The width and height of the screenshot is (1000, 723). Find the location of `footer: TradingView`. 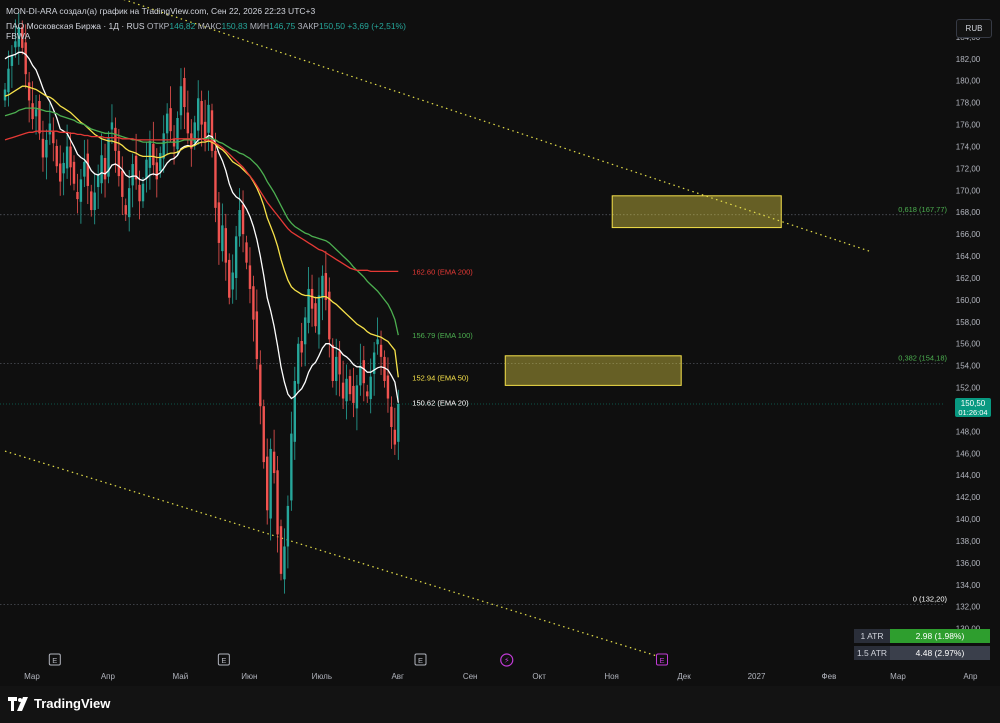

footer: TradingView is located at coordinates (500, 704).